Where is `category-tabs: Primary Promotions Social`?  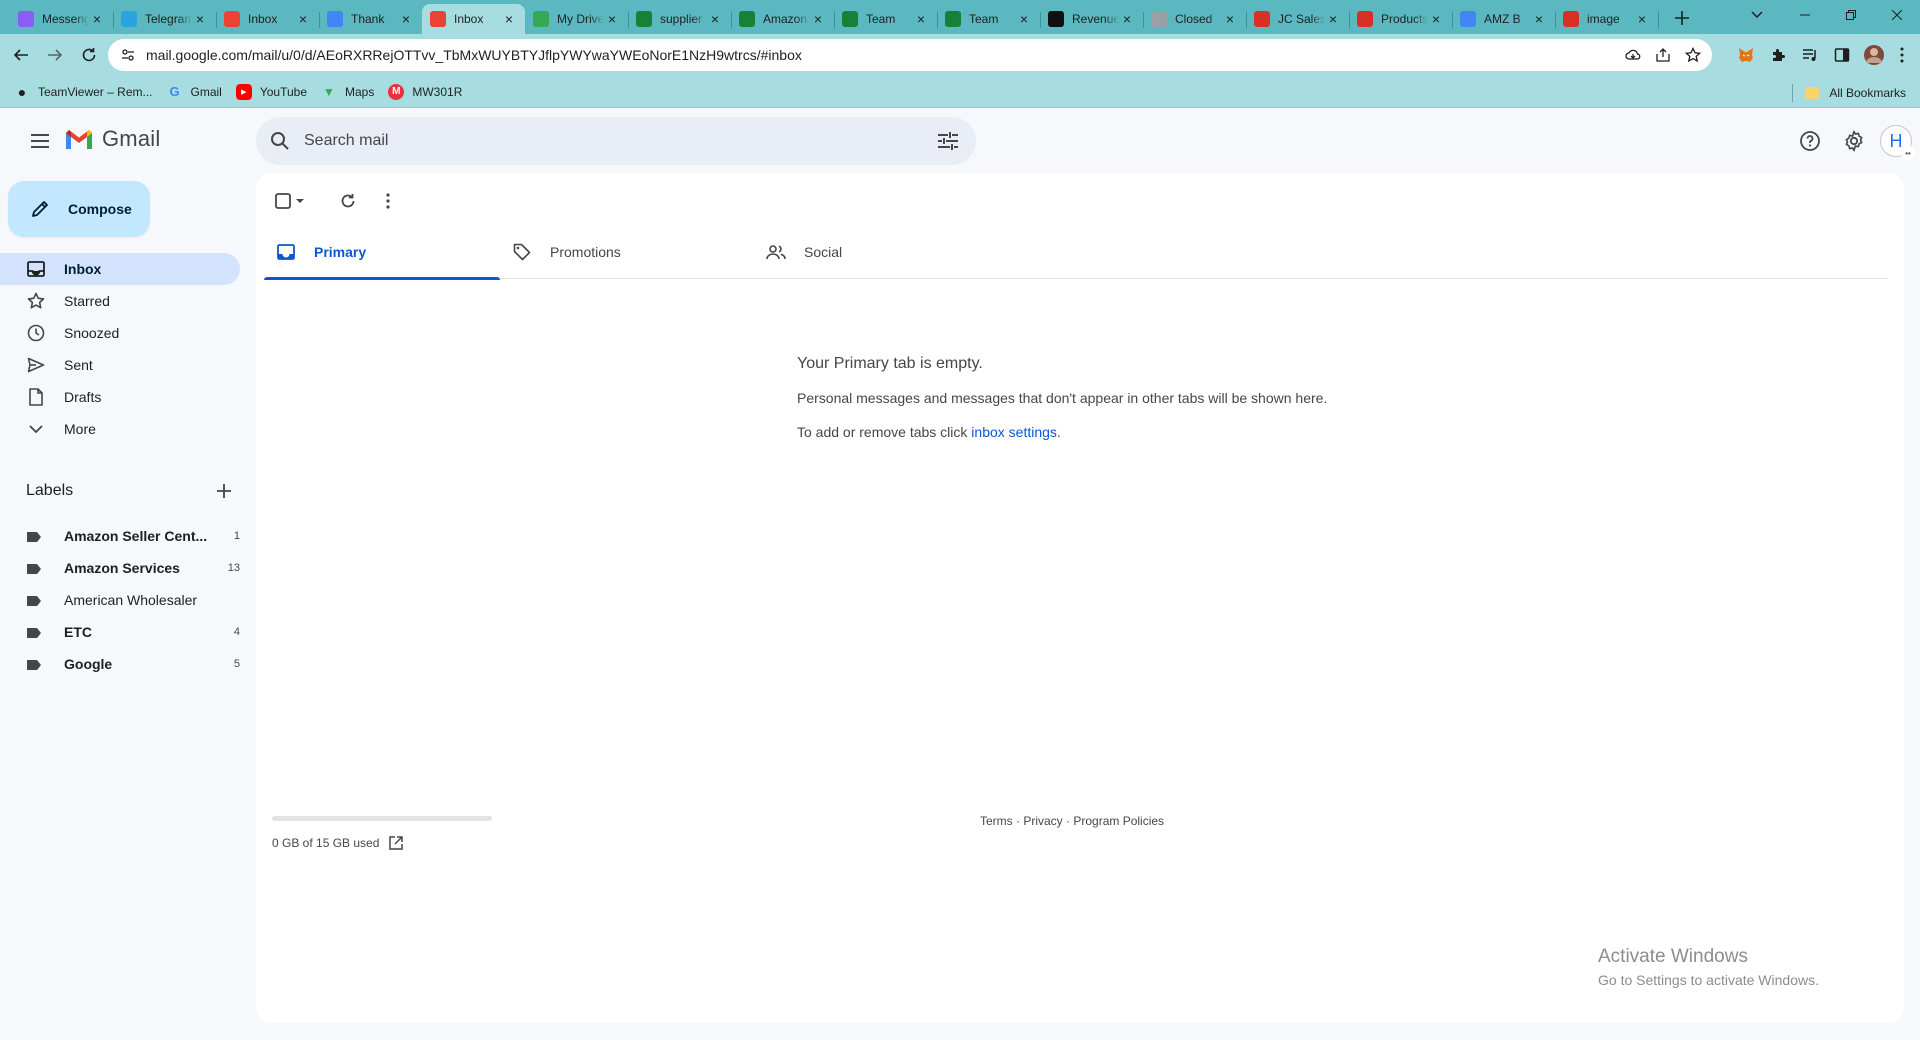 category-tabs: Primary Promotions Social is located at coordinates (1076, 252).